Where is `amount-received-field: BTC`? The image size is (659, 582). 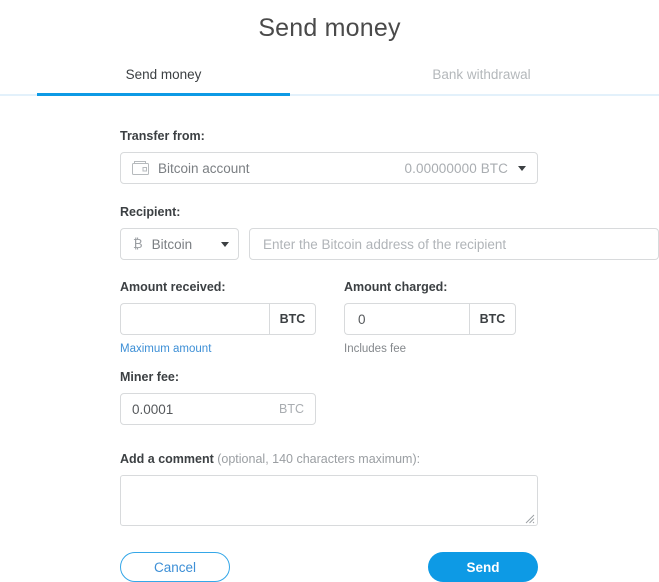
amount-received-field: BTC is located at coordinates (218, 319).